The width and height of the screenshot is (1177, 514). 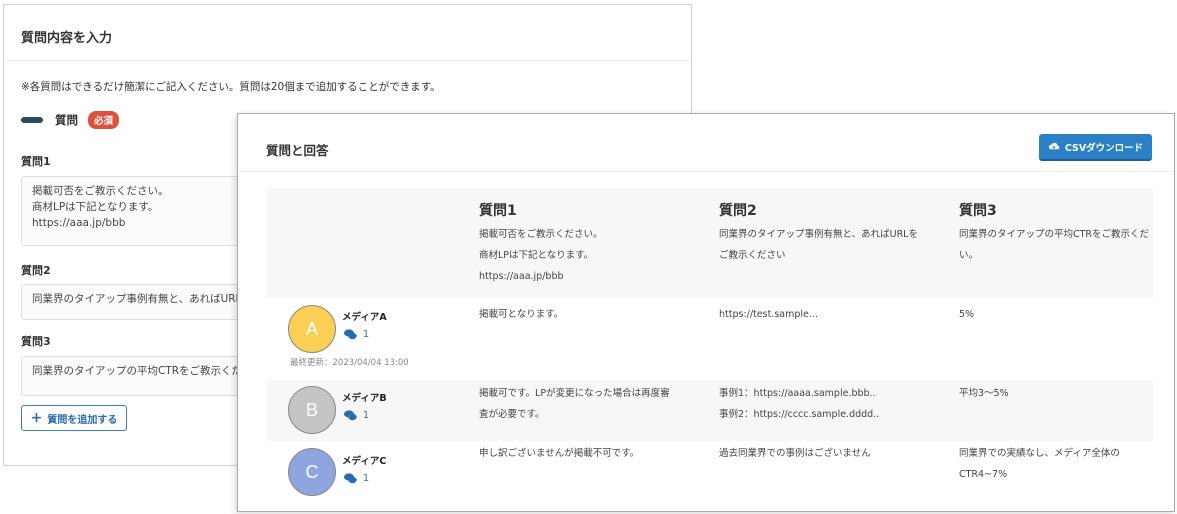 What do you see at coordinates (82, 420) in the screenshot?
I see `add-question-label: 質問を追加する` at bounding box center [82, 420].